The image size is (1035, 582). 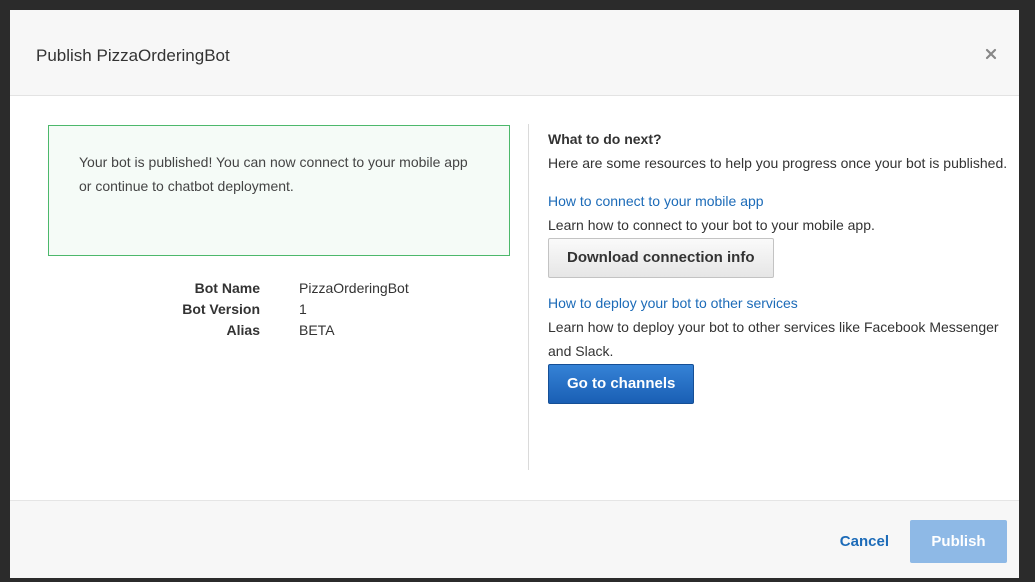 What do you see at coordinates (864, 541) in the screenshot?
I see `cancel-button: Cancel` at bounding box center [864, 541].